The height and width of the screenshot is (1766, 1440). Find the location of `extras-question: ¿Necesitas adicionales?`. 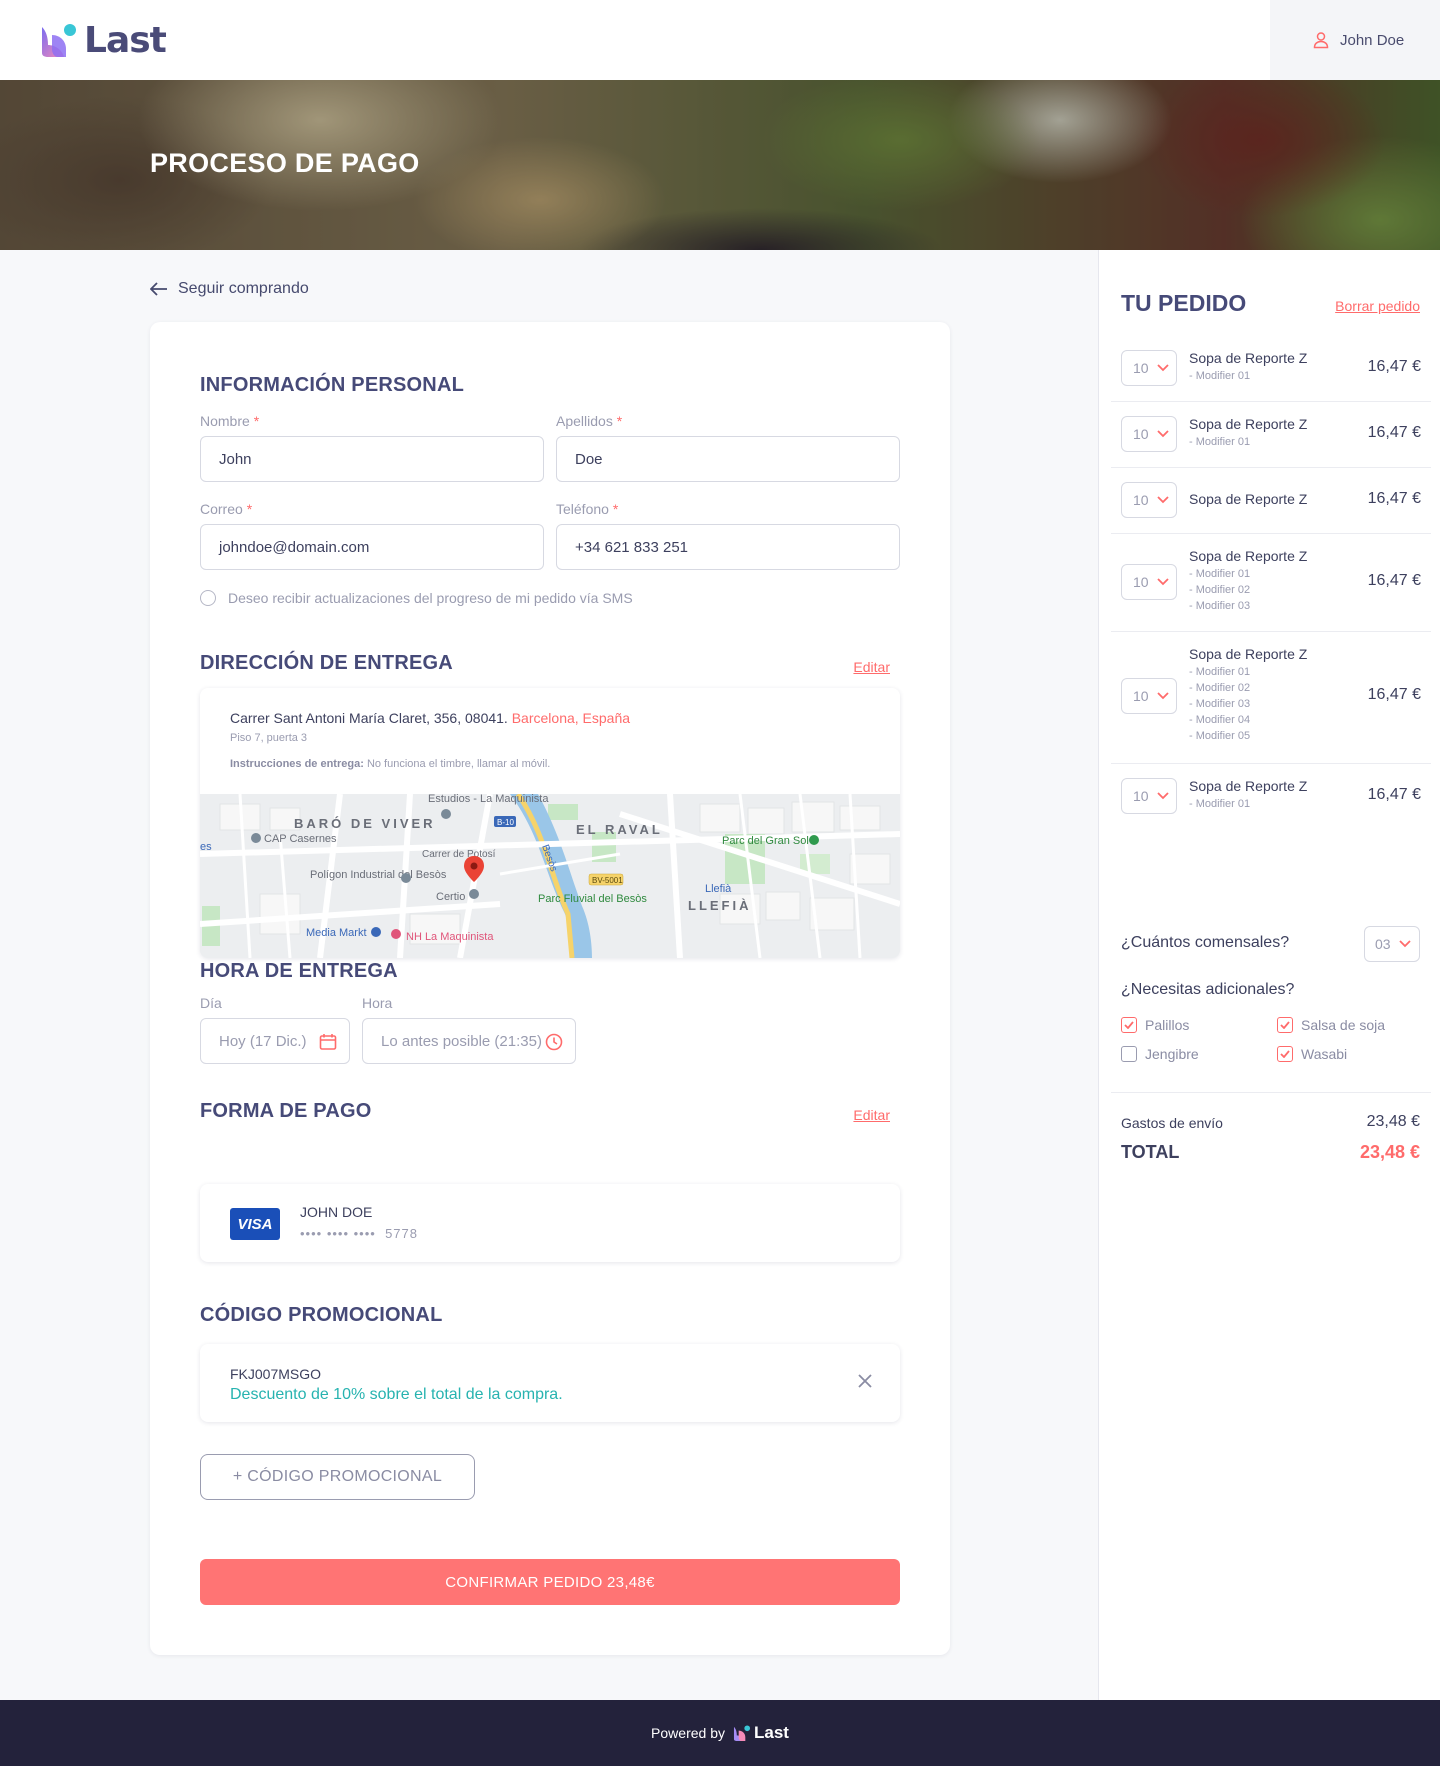

extras-question: ¿Necesitas adicionales? is located at coordinates (1208, 989).